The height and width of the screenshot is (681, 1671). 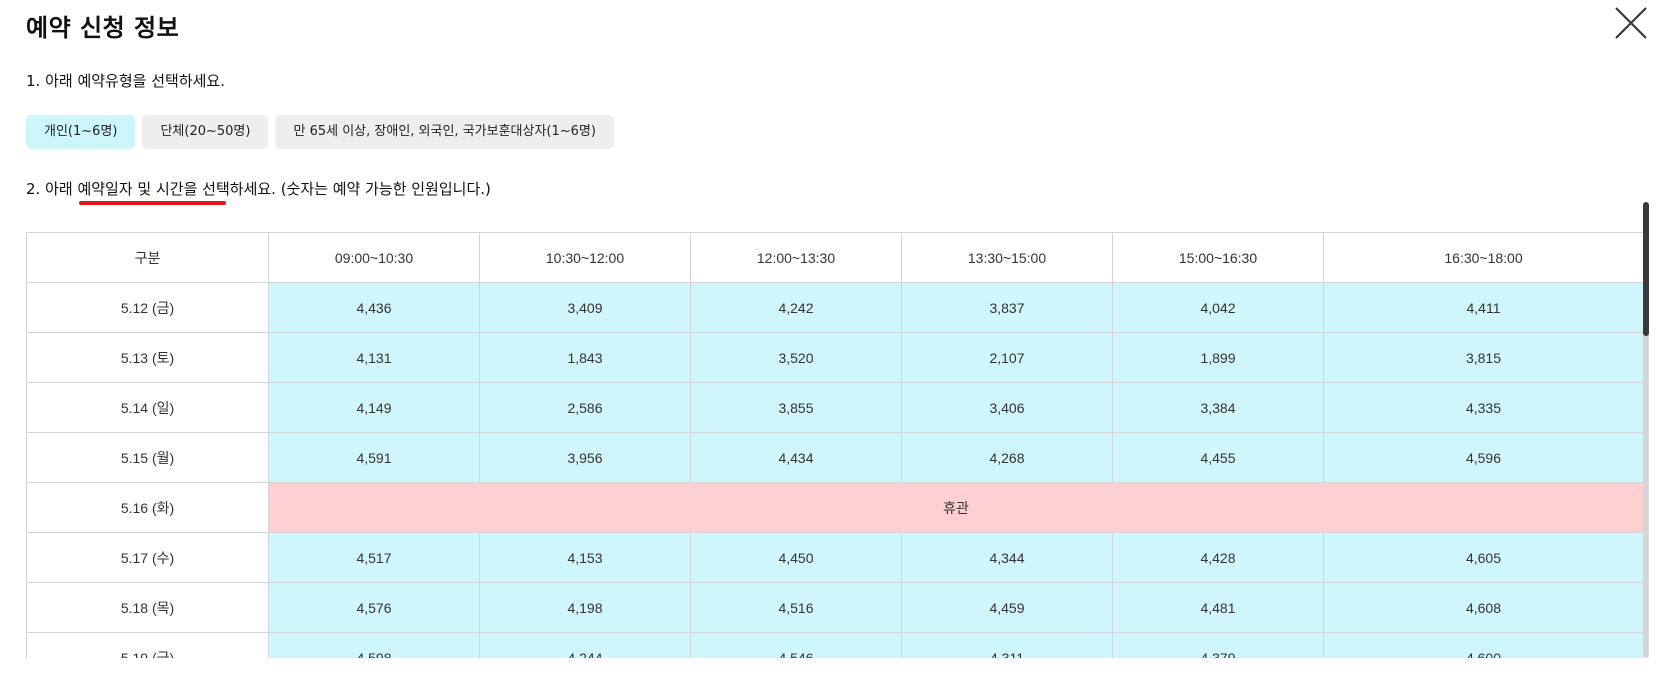 I want to click on slot-cell: 4,576, so click(x=374, y=607).